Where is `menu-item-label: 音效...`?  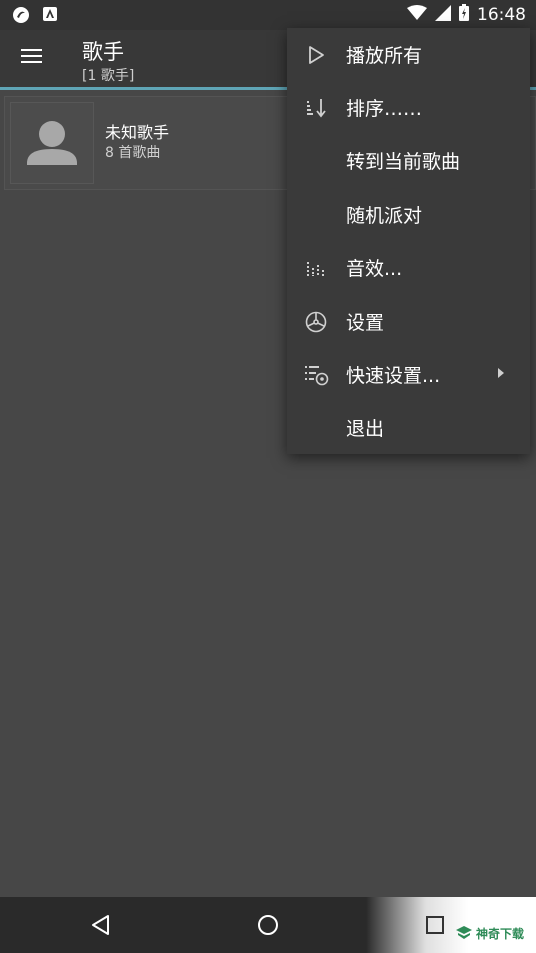 menu-item-label: 音效... is located at coordinates (374, 269).